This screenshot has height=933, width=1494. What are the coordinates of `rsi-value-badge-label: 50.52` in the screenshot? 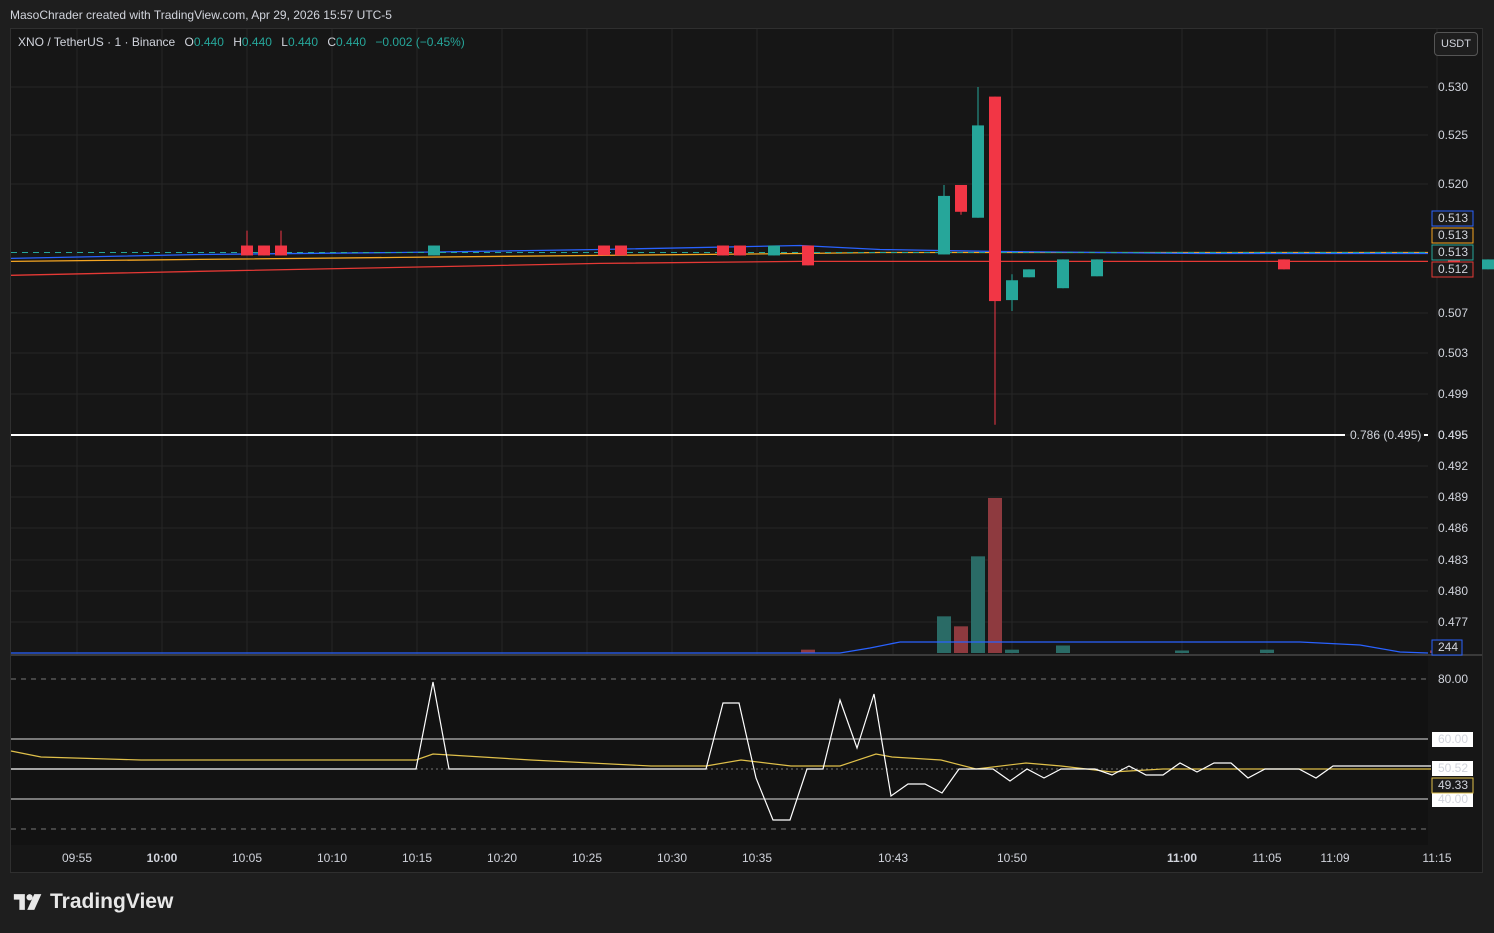 It's located at (1453, 768).